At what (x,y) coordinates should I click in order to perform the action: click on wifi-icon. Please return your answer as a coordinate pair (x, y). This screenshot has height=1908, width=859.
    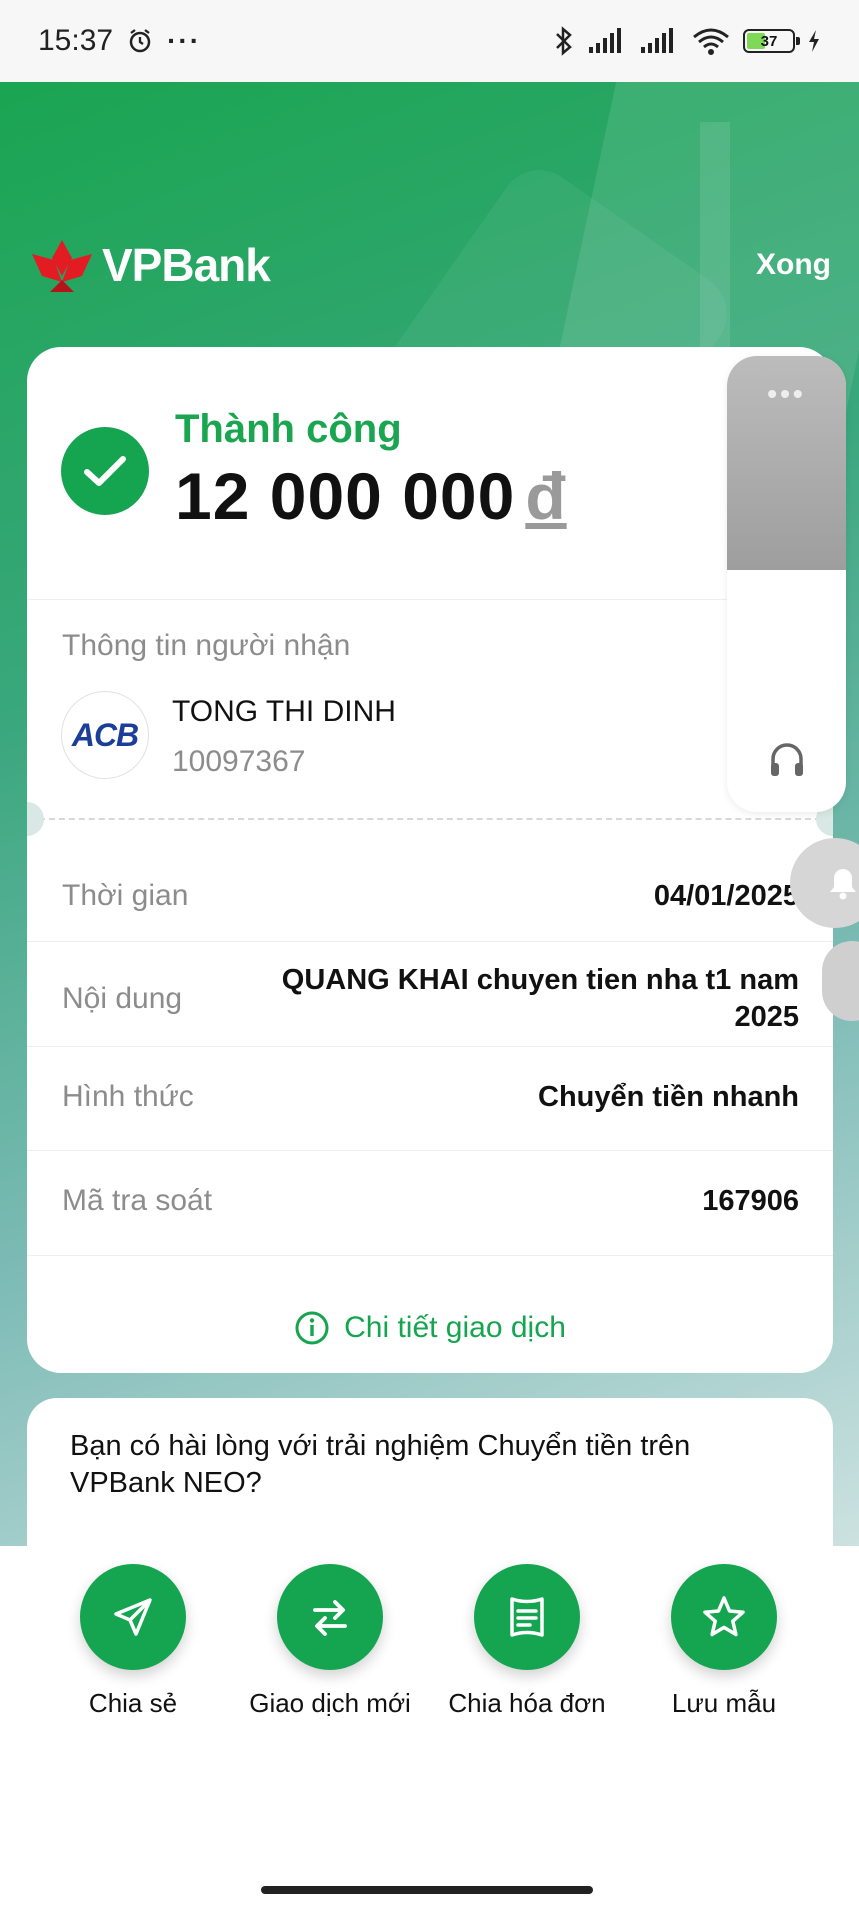
    Looking at the image, I should click on (711, 41).